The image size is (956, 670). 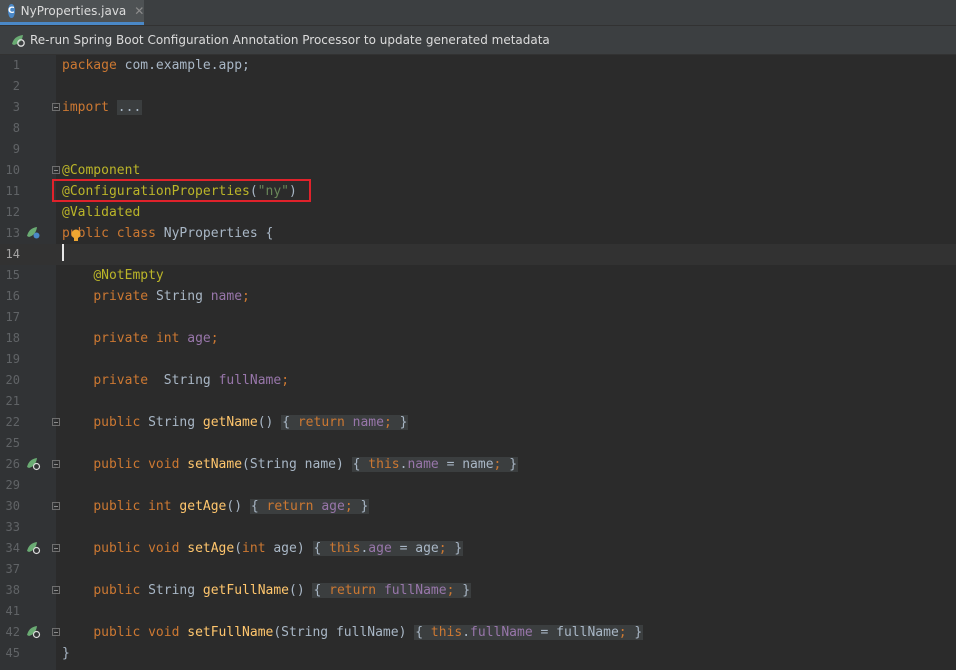 I want to click on line-number: 2, so click(x=16, y=86).